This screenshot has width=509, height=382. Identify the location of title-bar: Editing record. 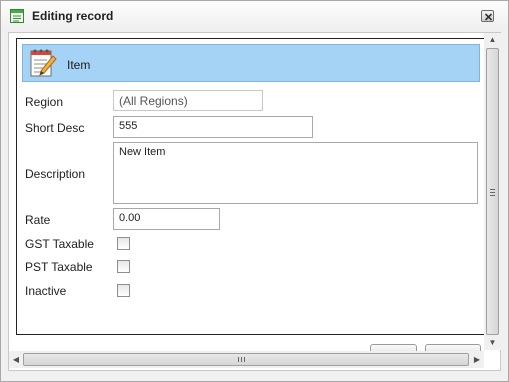
(254, 16).